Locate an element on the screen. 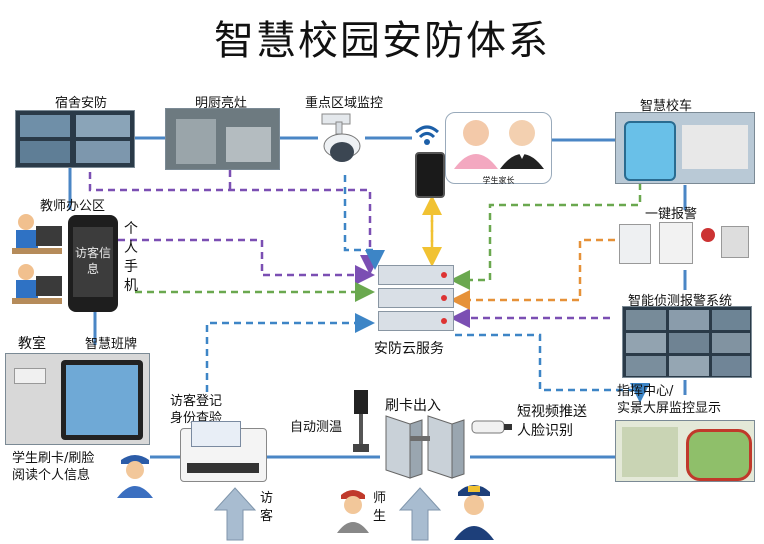 The height and width of the screenshot is (544, 764). student-avatar-icon is located at coordinates (135, 476).